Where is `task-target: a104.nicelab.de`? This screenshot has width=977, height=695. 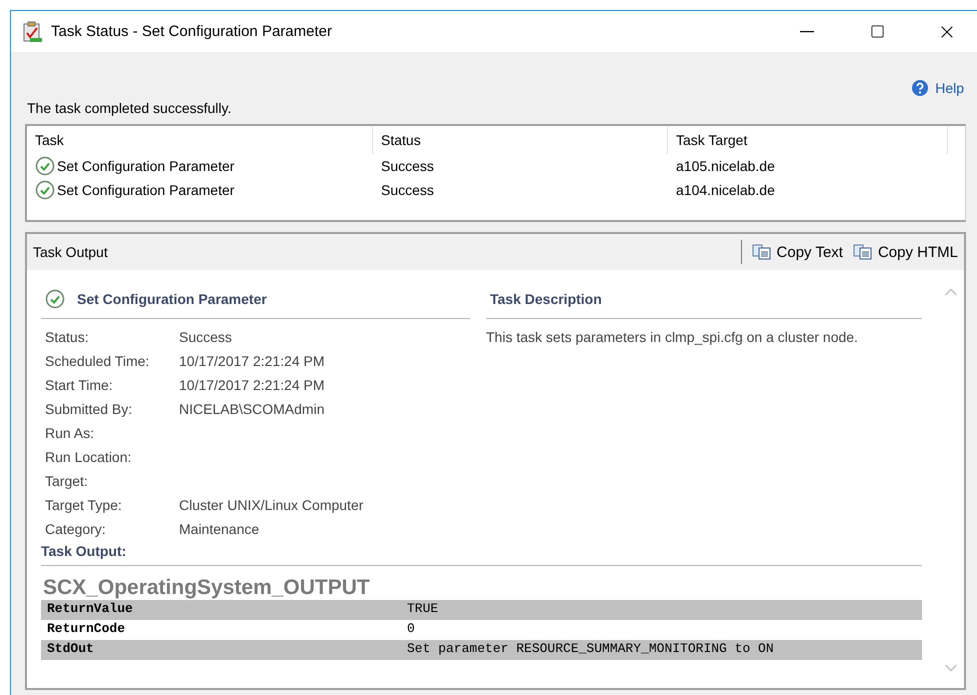
task-target: a104.nicelab.de is located at coordinates (725, 190).